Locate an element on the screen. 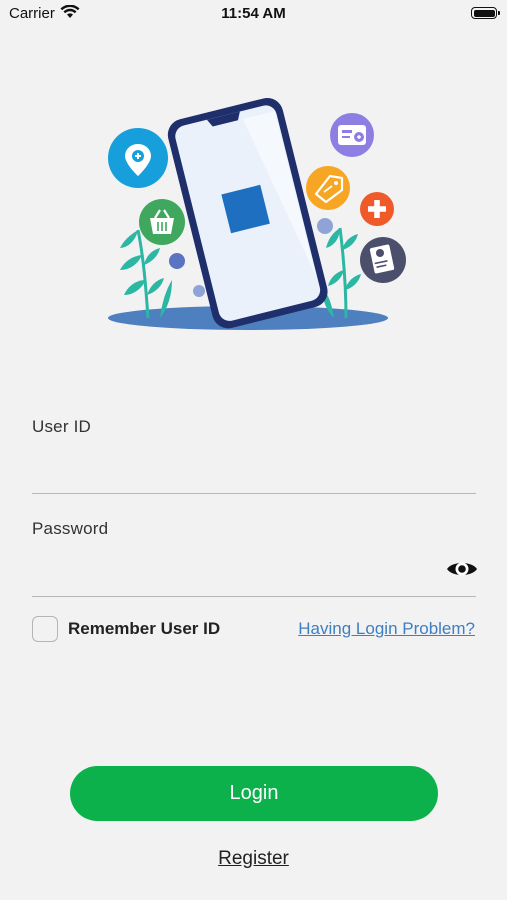  clock: 11:54 AM is located at coordinates (253, 13).